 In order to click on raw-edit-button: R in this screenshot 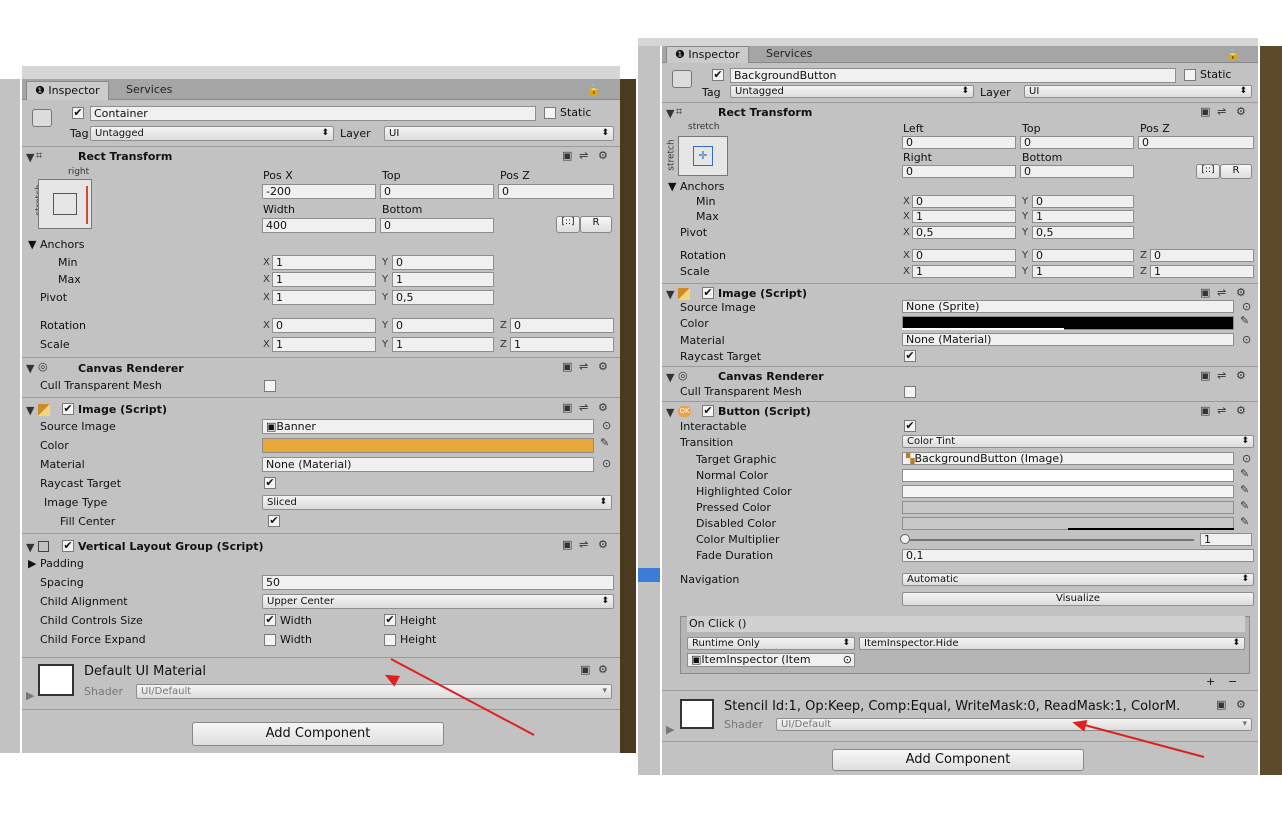, I will do `click(1236, 171)`.